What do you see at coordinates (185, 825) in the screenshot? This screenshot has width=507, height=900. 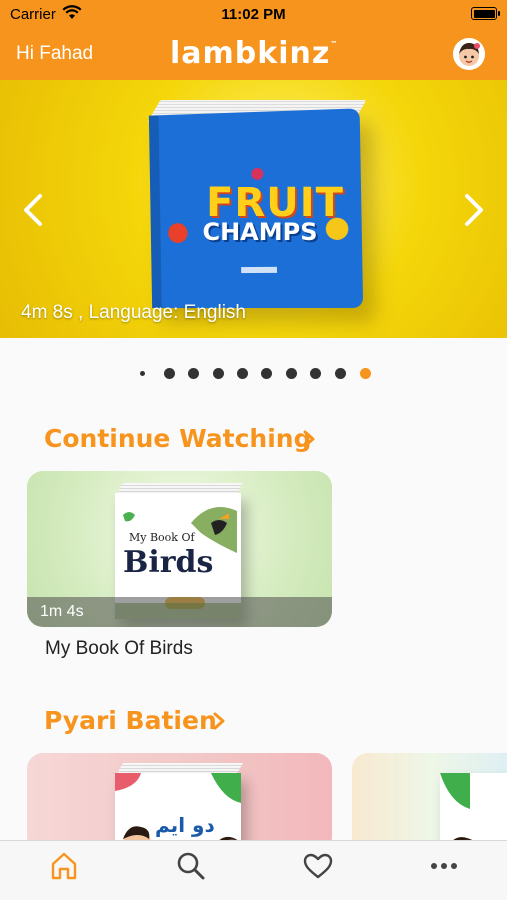 I see `urdu-book-title: دو ایم` at bounding box center [185, 825].